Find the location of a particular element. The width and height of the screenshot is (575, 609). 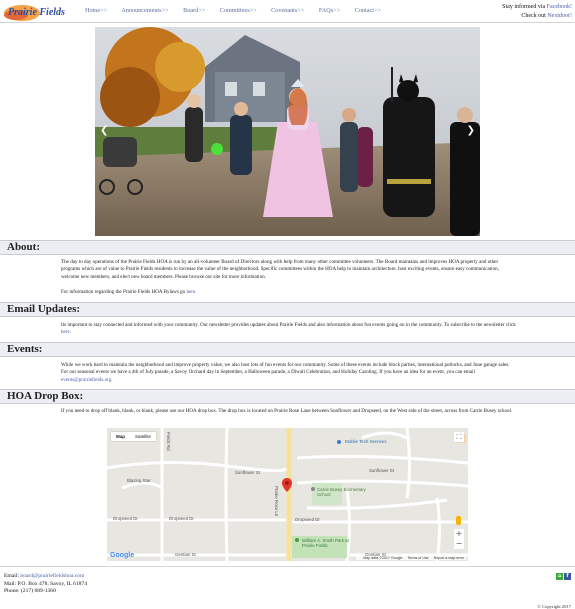

events-suffix: . is located at coordinates (112, 379).